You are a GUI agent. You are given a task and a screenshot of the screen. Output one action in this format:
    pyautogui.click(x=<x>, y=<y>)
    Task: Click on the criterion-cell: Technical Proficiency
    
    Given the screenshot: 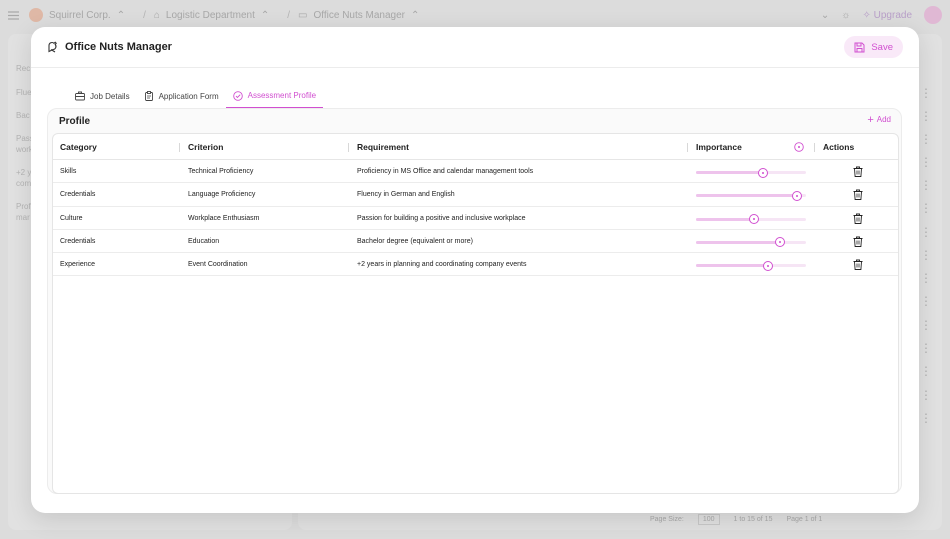 What is the action you would take?
    pyautogui.click(x=220, y=171)
    